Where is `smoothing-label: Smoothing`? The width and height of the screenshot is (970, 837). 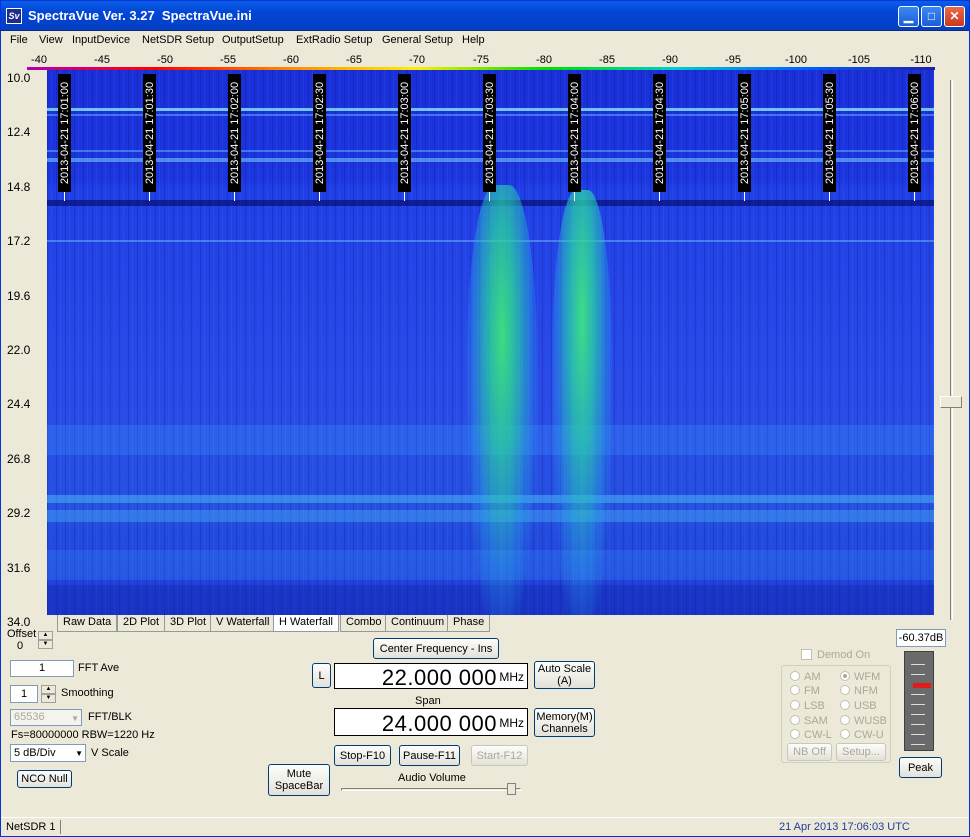 smoothing-label: Smoothing is located at coordinates (87, 693).